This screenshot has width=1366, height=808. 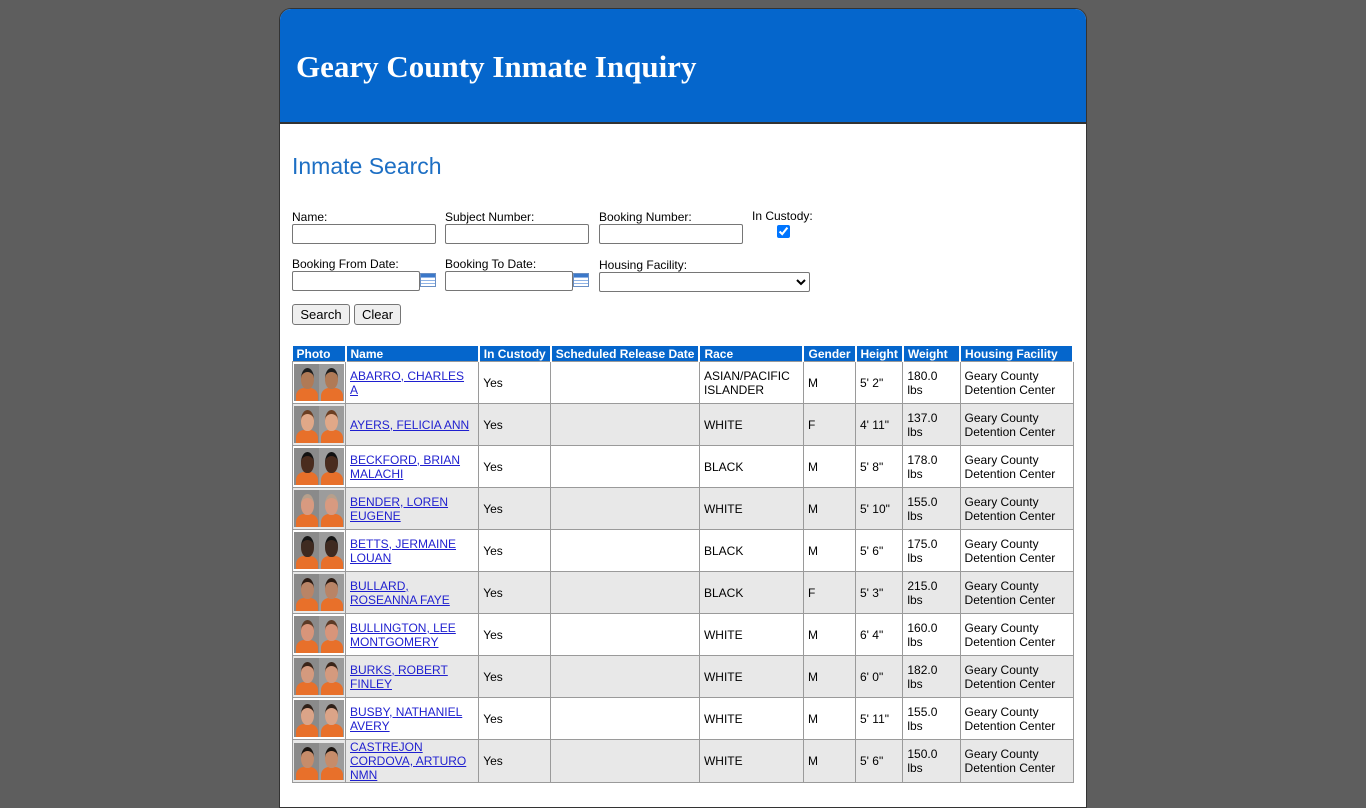 I want to click on search-heading: Inmate Search, so click(x=367, y=166).